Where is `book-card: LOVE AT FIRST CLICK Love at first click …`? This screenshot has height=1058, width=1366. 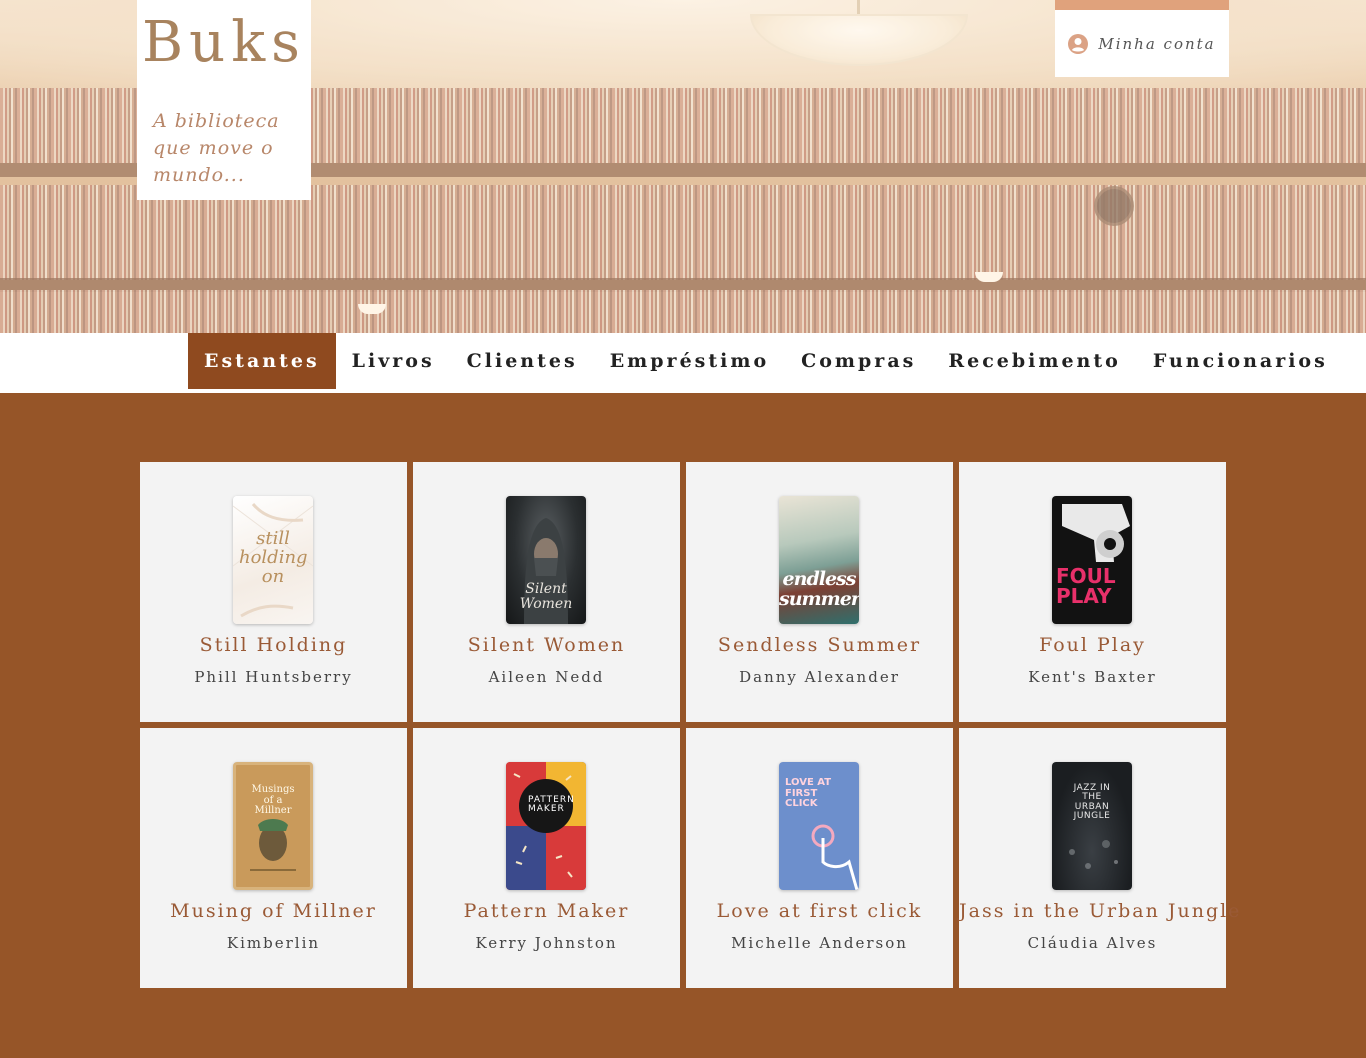
book-card: LOVE AT FIRST CLICK Love at first click … is located at coordinates (819, 858).